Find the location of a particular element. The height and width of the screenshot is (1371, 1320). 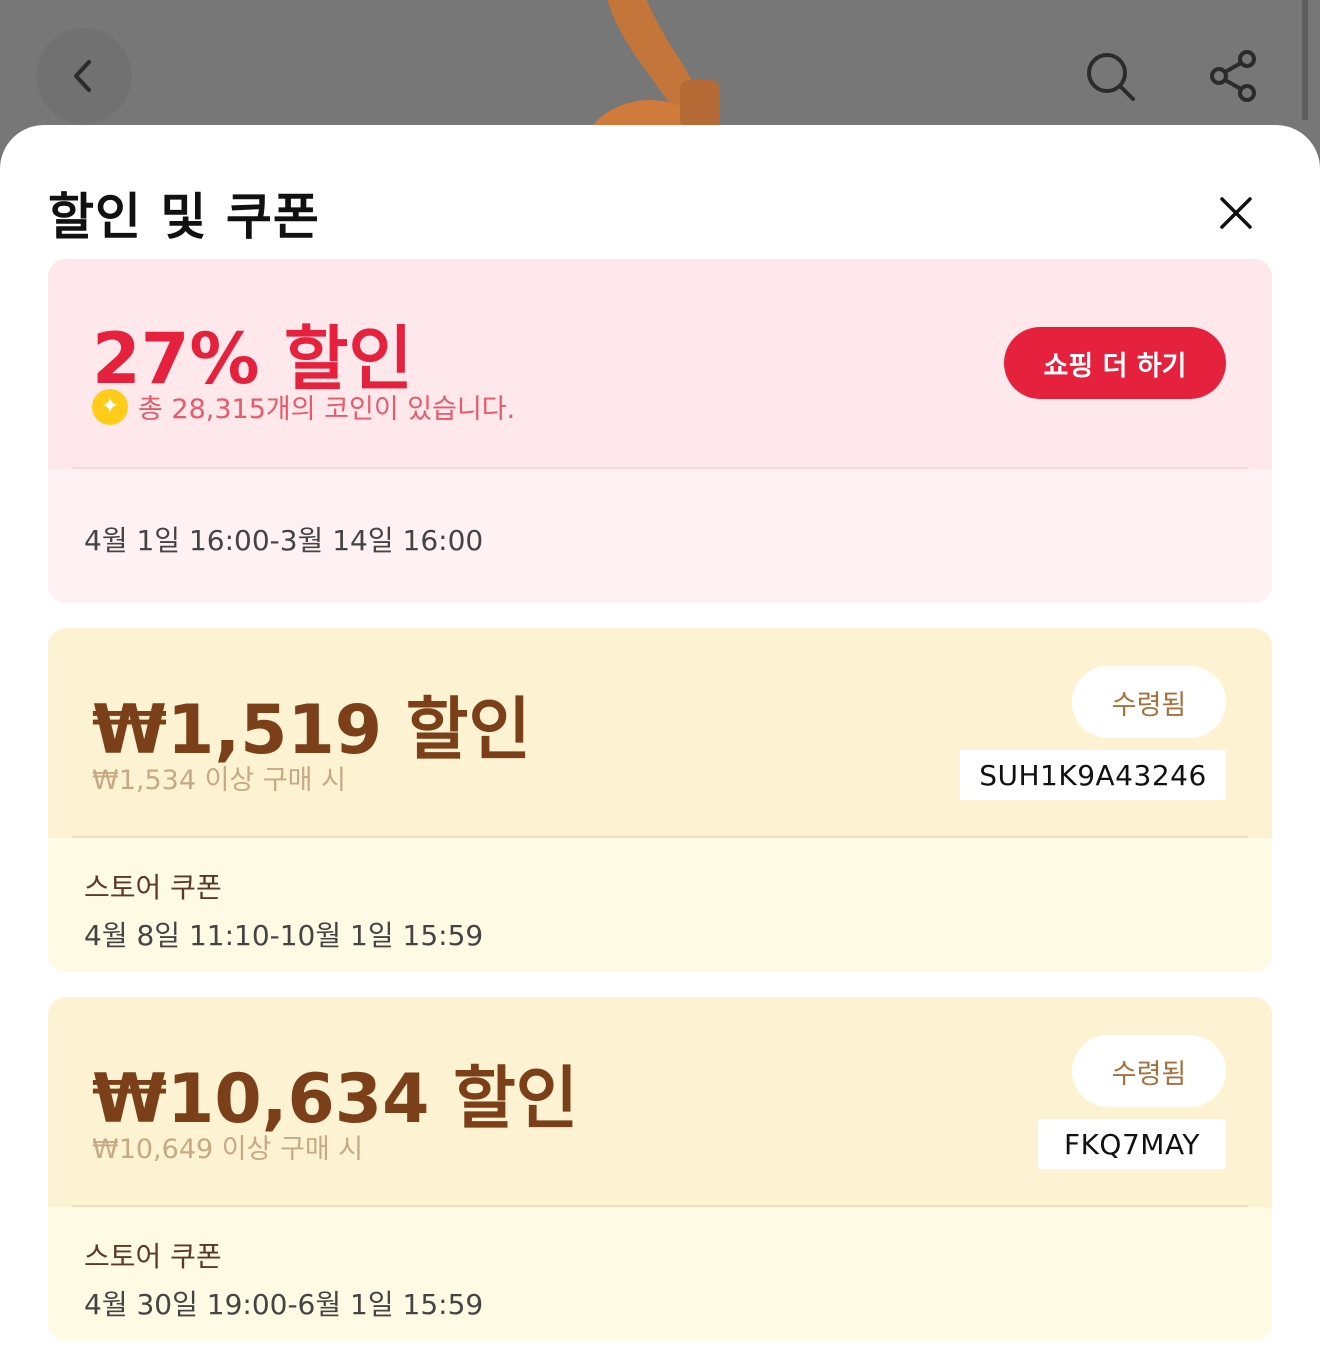

back-button is located at coordinates (84, 76).